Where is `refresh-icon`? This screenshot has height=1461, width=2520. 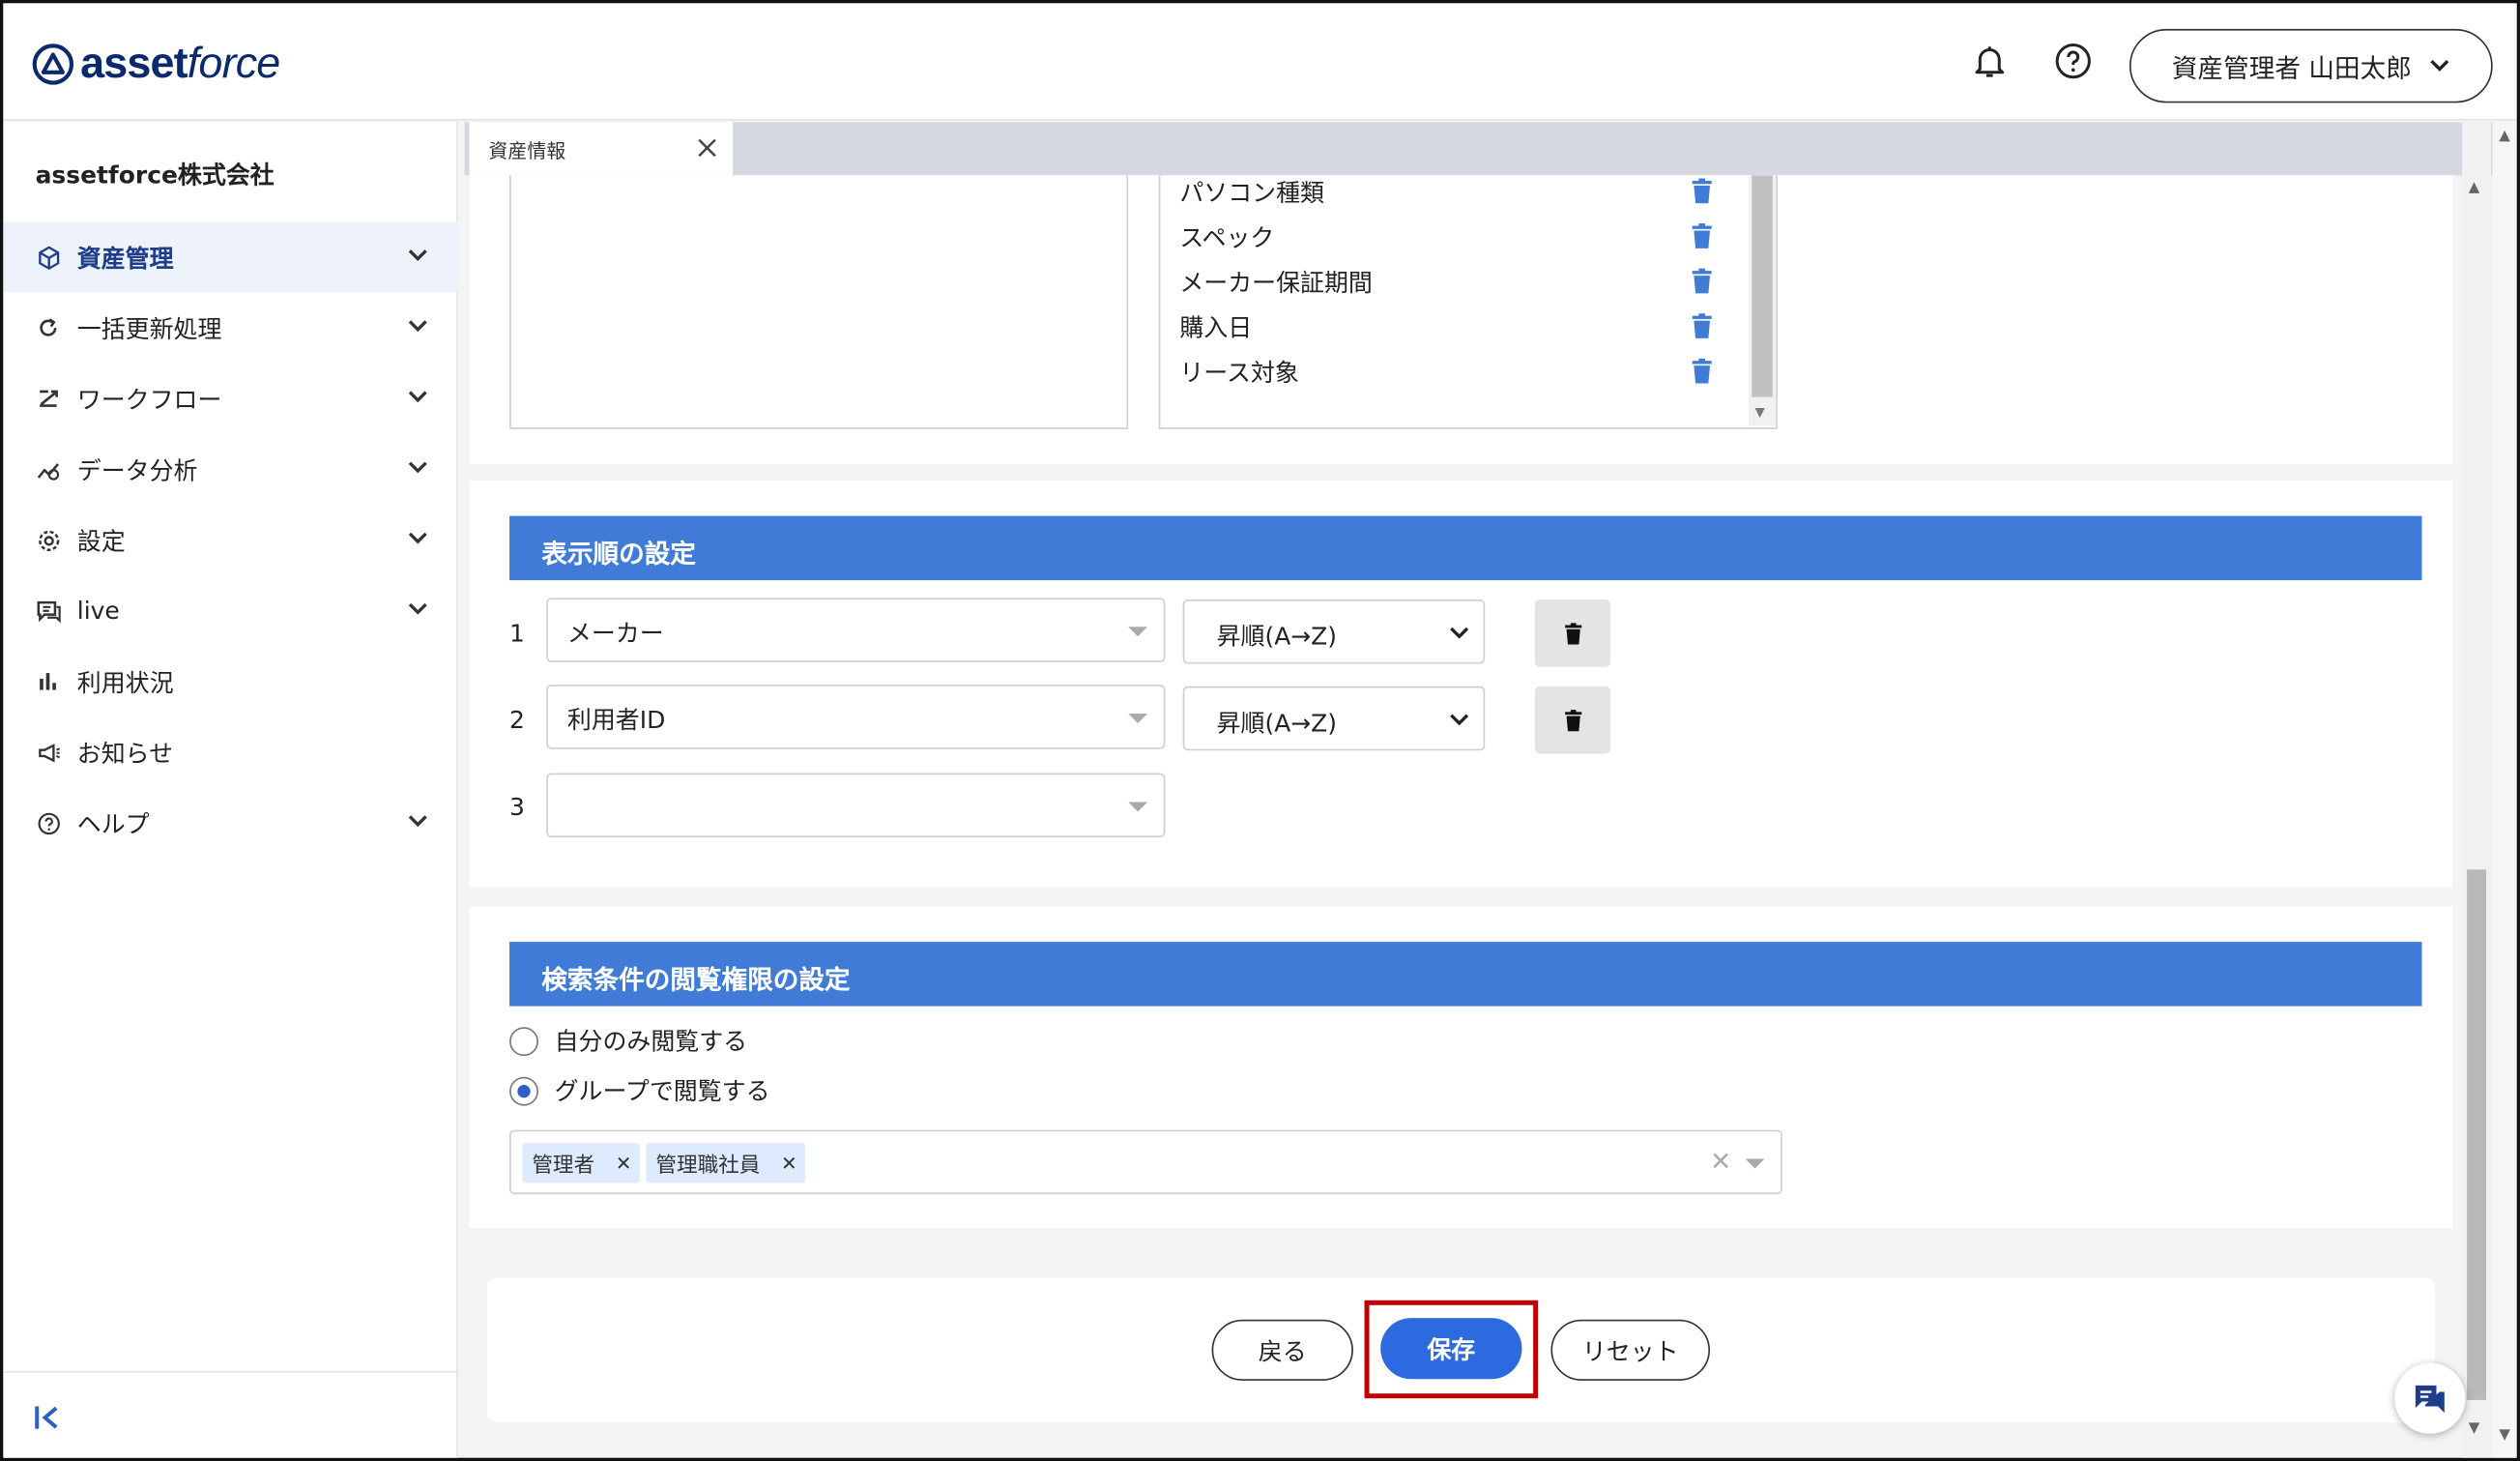
refresh-icon is located at coordinates (49, 328).